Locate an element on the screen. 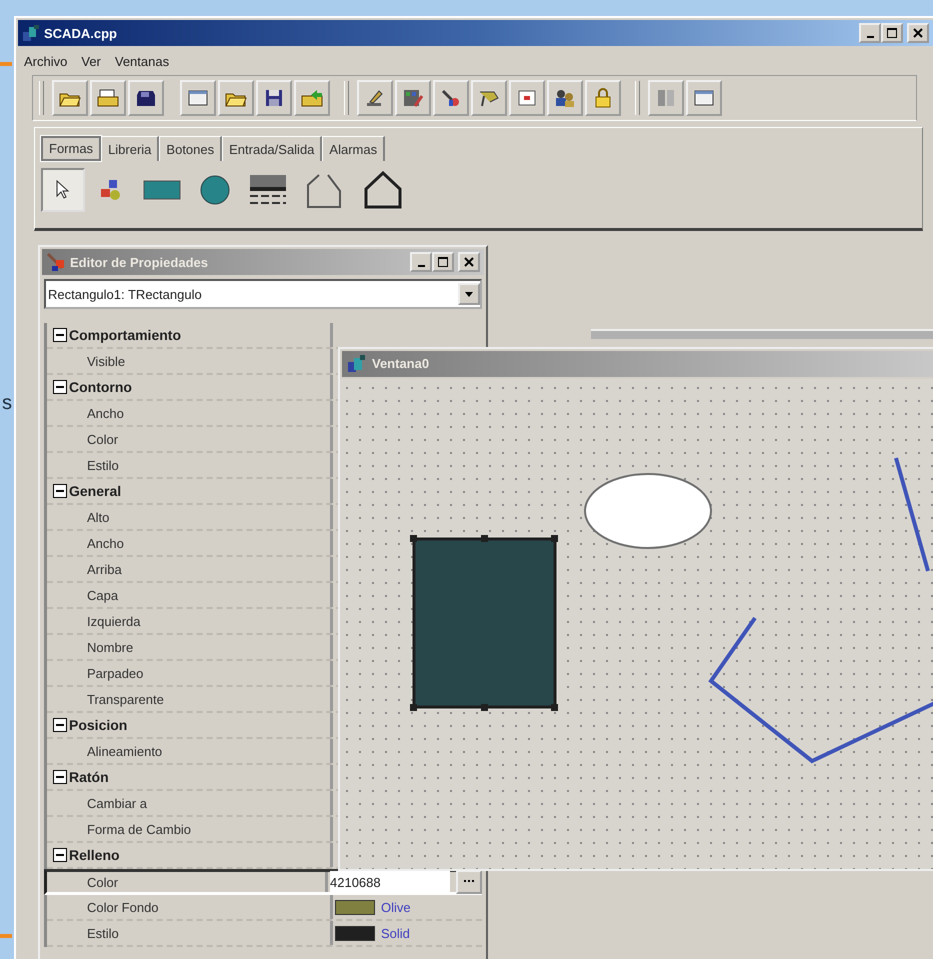 The image size is (933, 959). tab: Formas is located at coordinates (71, 148).